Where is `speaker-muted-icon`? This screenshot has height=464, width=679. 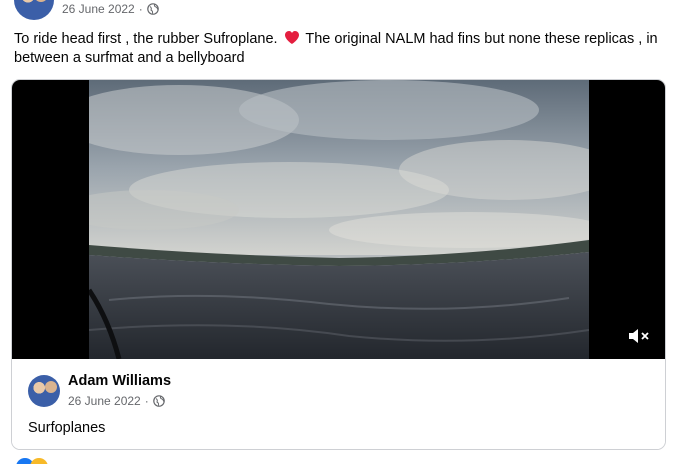 speaker-muted-icon is located at coordinates (639, 336).